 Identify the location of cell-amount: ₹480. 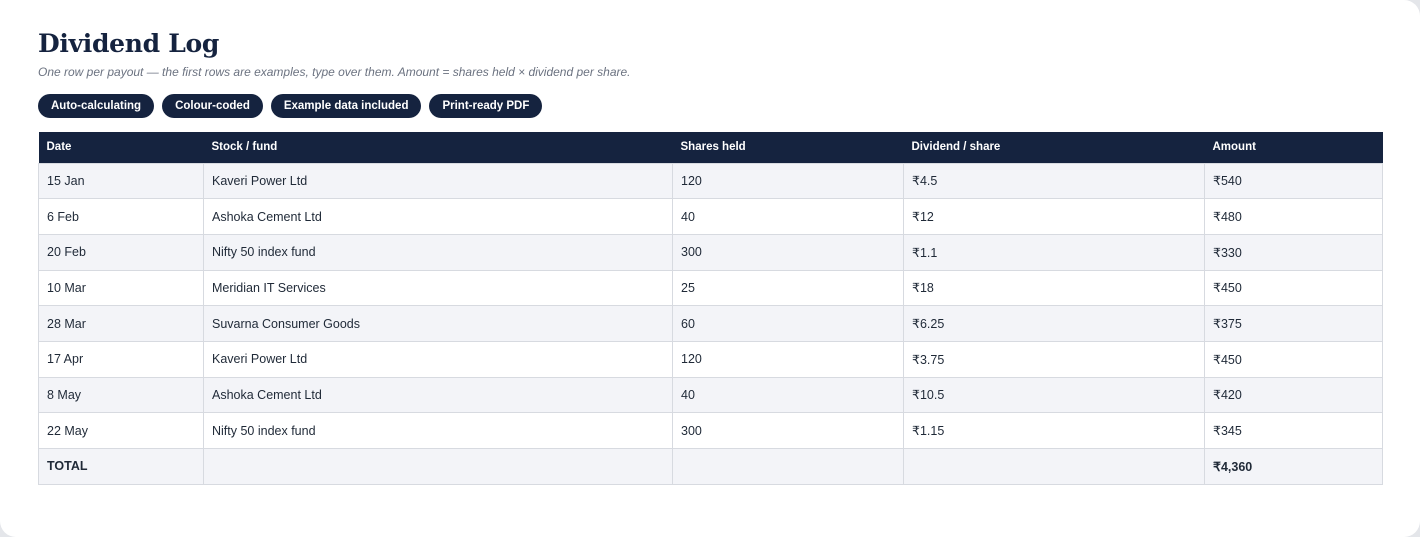
(1293, 216).